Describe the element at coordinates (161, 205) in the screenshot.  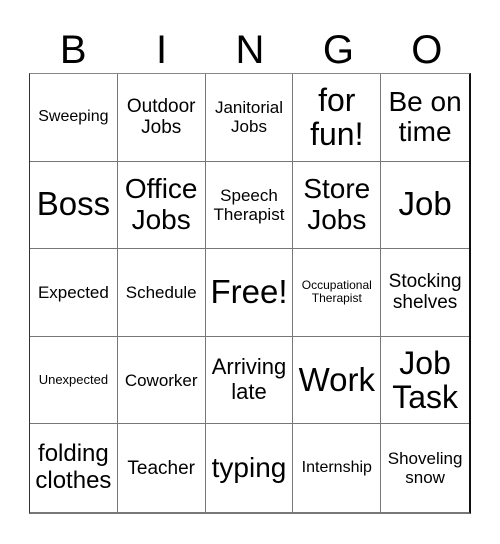
I see `bingo-cell: Office Jobs` at that location.